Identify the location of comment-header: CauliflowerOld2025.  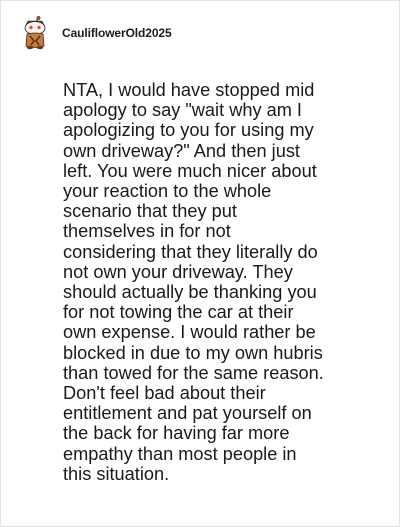
(96, 33).